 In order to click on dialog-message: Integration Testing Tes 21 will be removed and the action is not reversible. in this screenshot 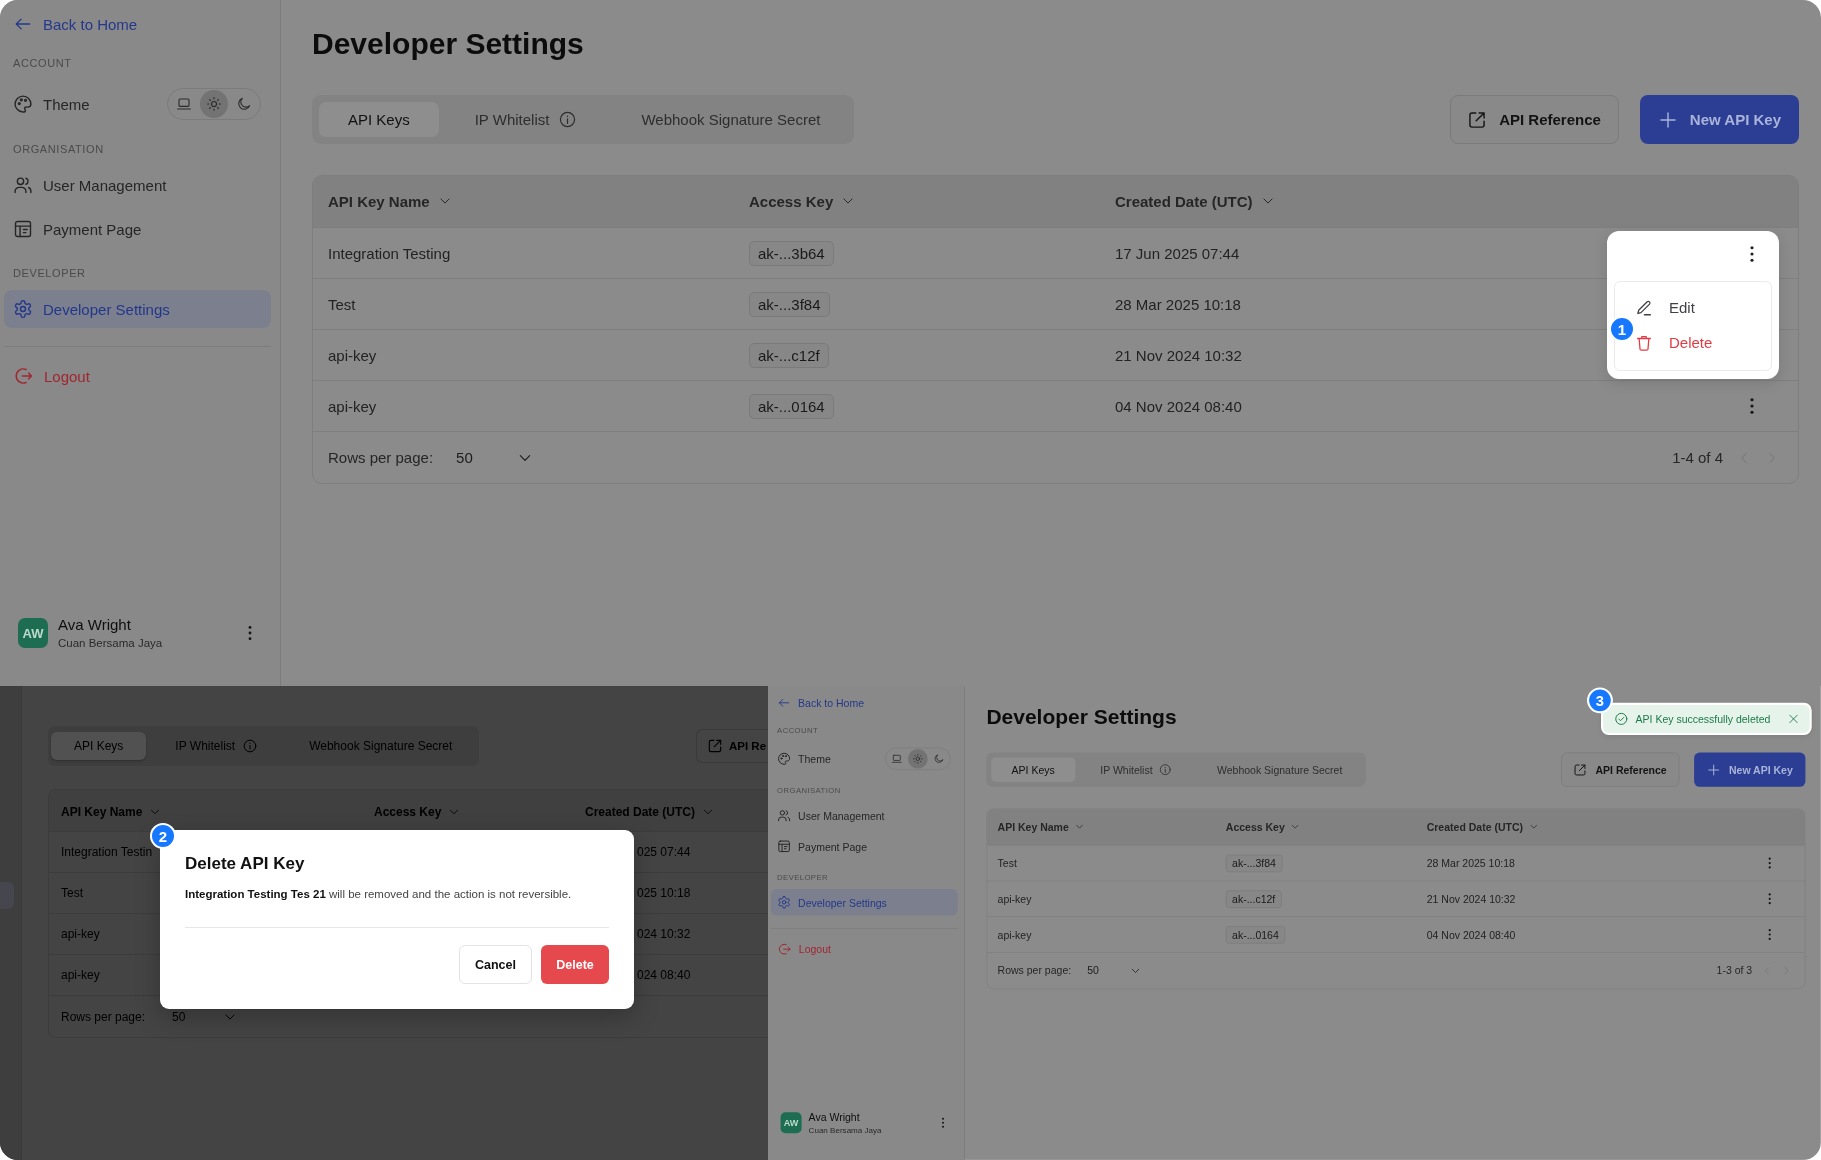, I will do `click(378, 894)`.